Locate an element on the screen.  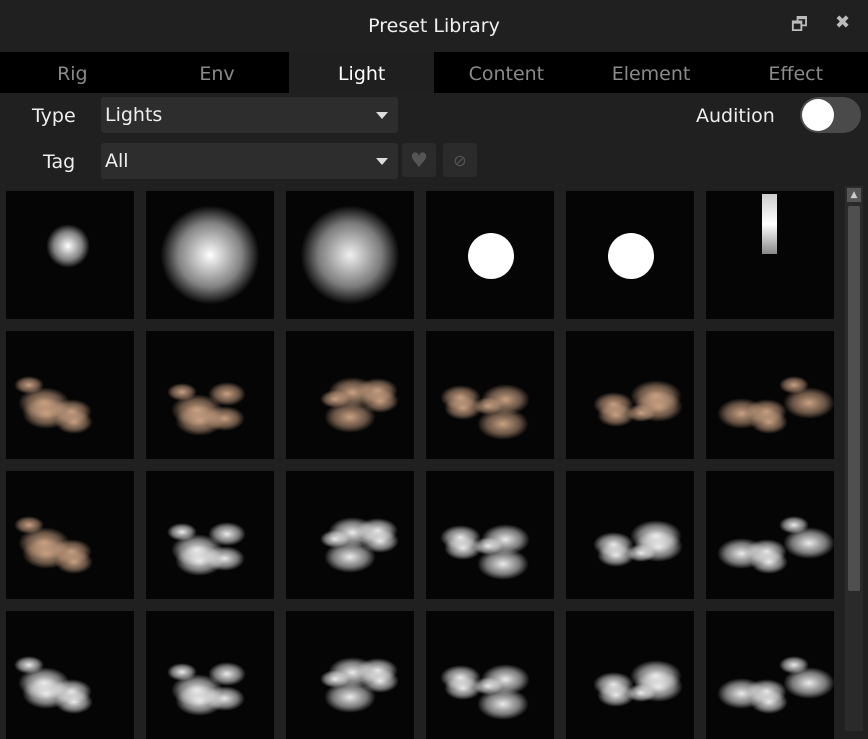
heart-icon: ♥ is located at coordinates (419, 160).